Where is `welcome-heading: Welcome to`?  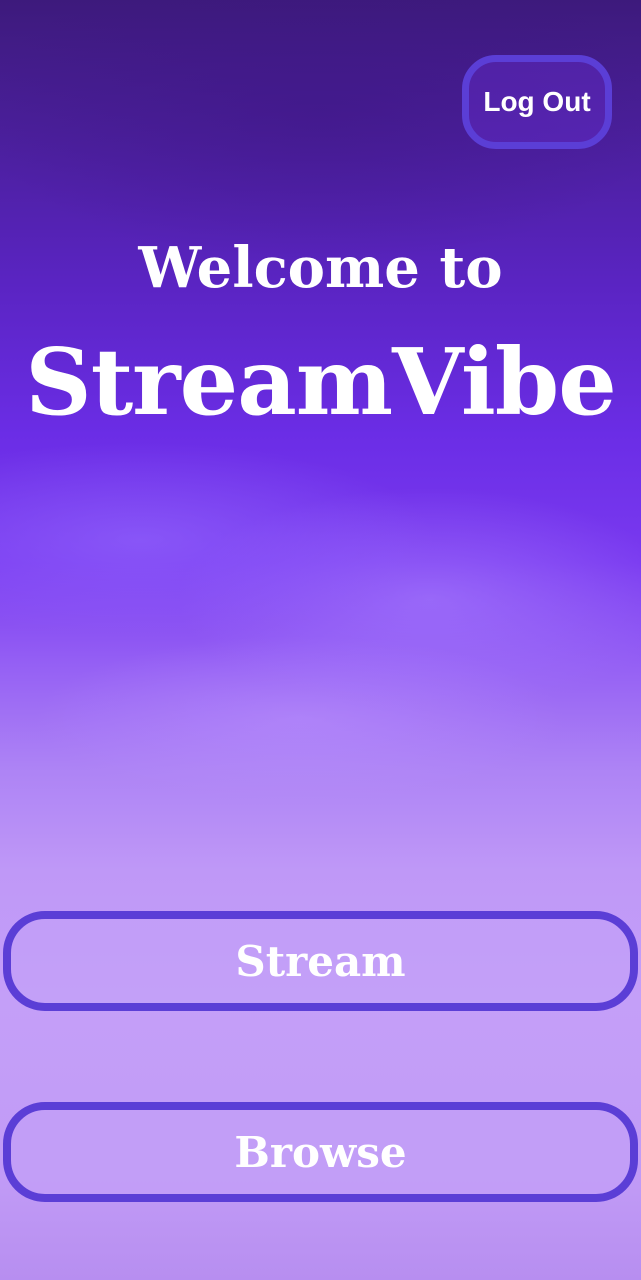 welcome-heading: Welcome to is located at coordinates (320, 268).